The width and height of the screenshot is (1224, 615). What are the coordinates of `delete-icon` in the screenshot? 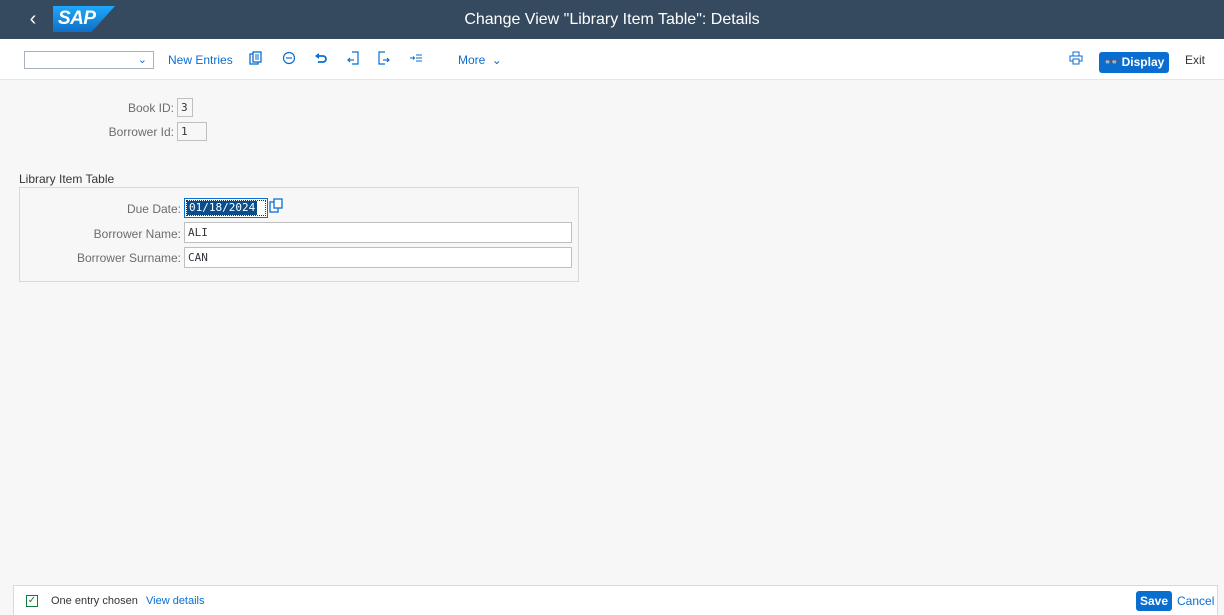 It's located at (289, 60).